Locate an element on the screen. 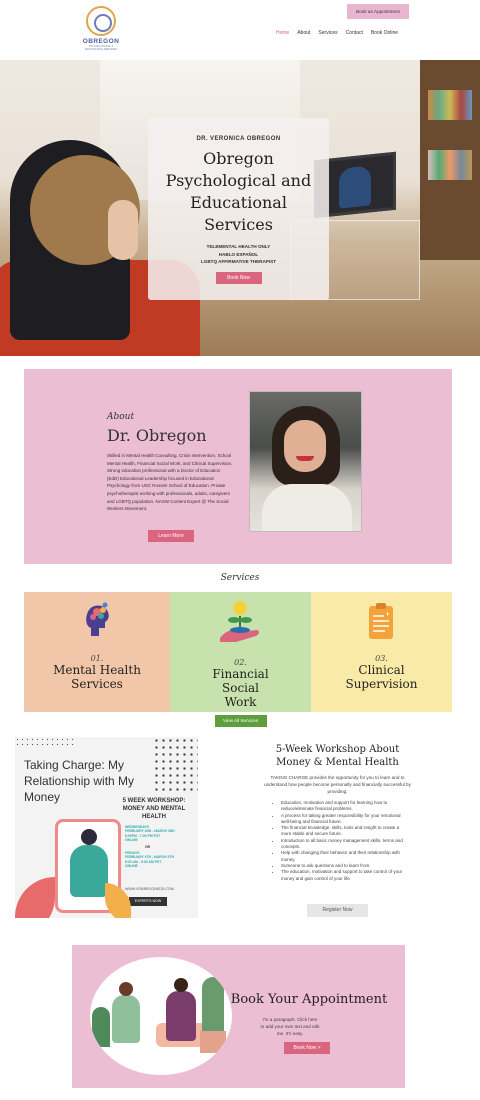 Image resolution: width=480 pixels, height=1100 pixels. hero-tag: LGBTQ AFFIRMATIVE THERAPIST is located at coordinates (238, 261).